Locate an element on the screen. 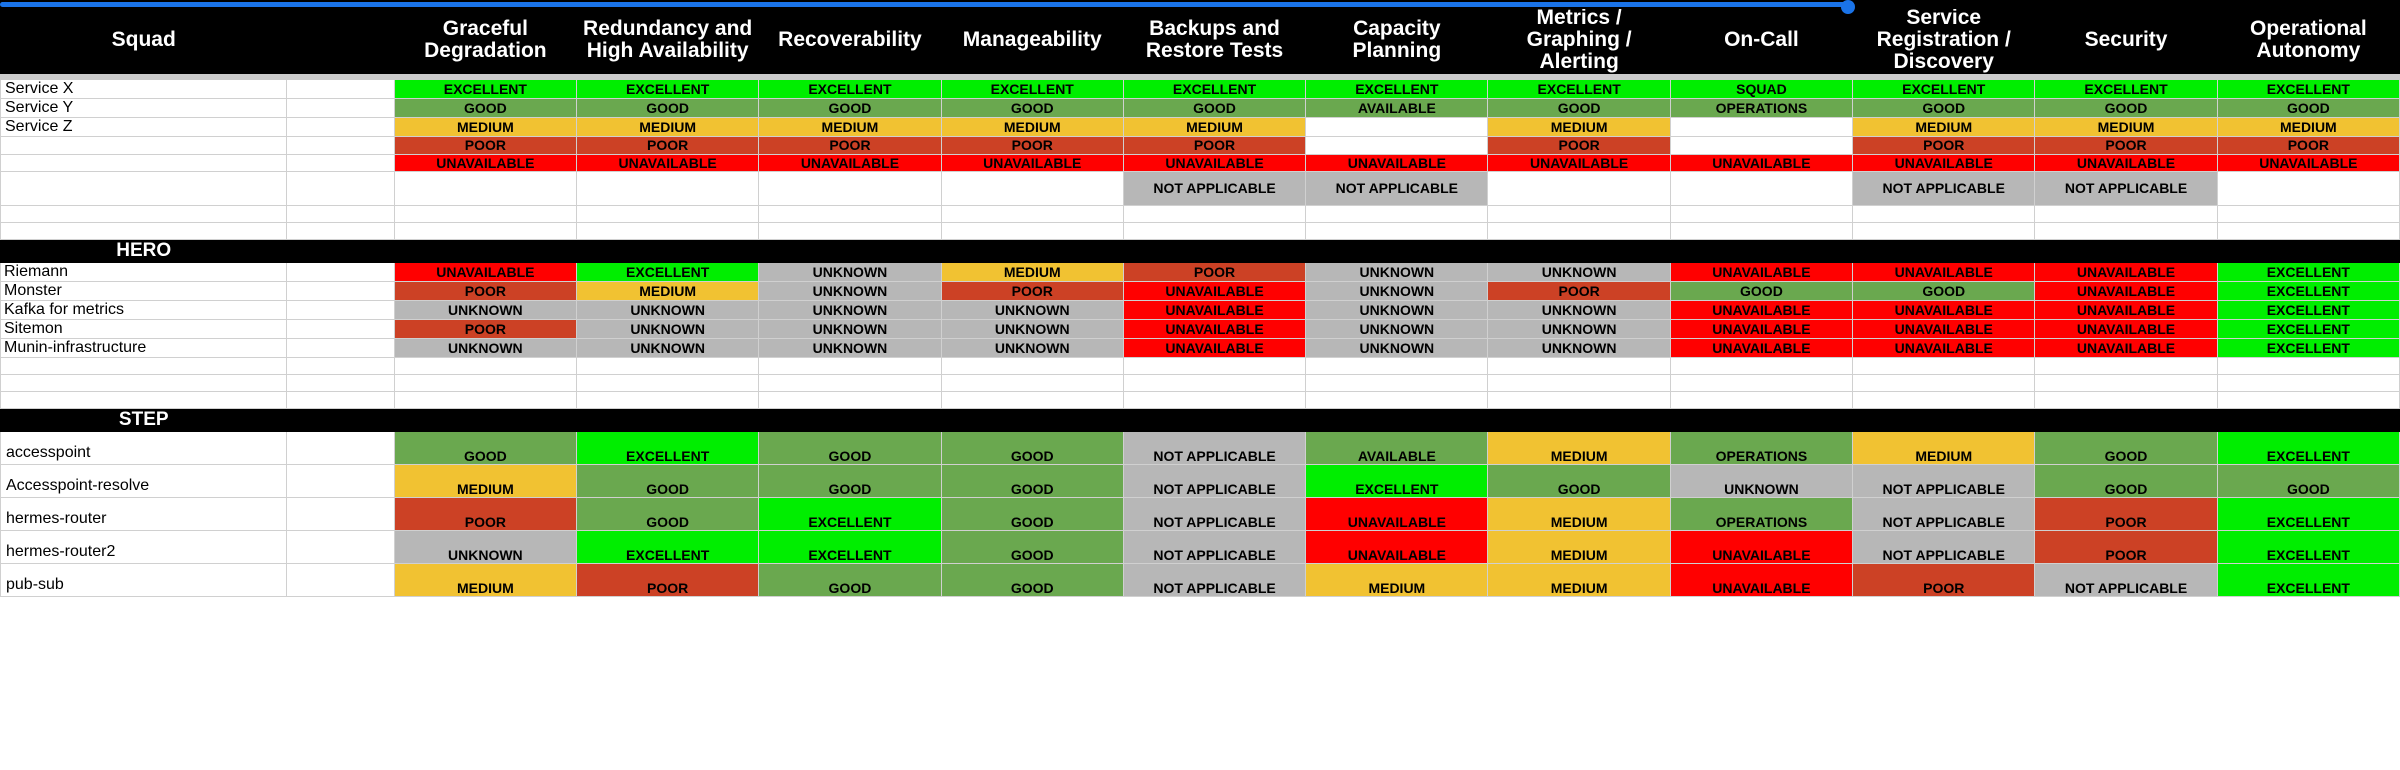  hero-row-label: Kafka for metrics is located at coordinates (144, 309).